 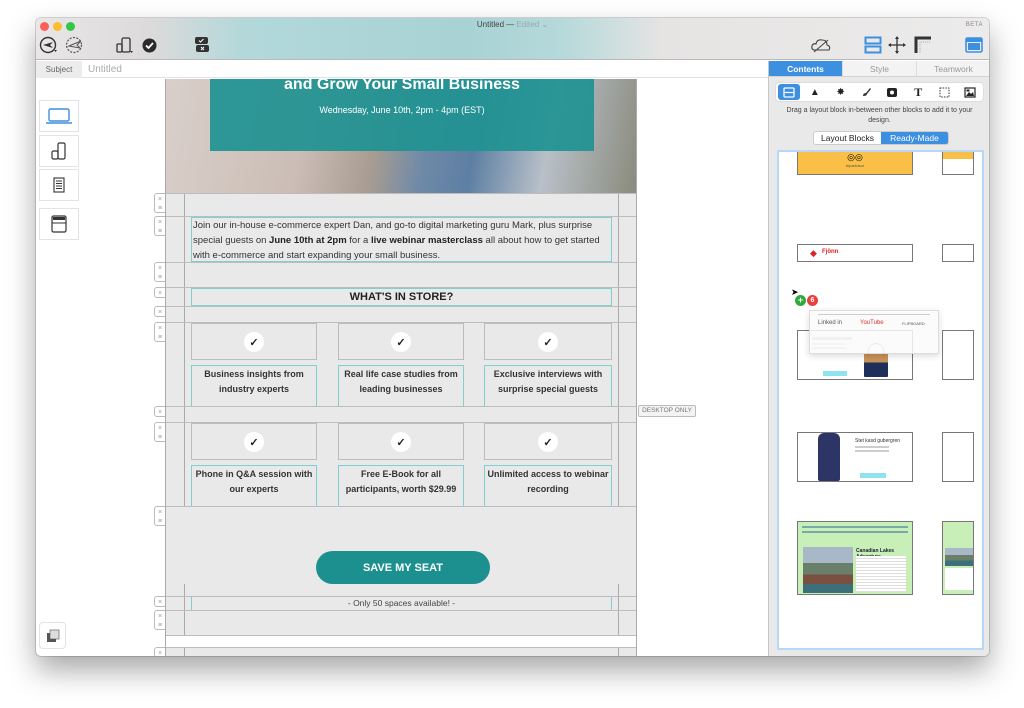 I want to click on segment-ready-made: Ready-Made, so click(x=914, y=138).